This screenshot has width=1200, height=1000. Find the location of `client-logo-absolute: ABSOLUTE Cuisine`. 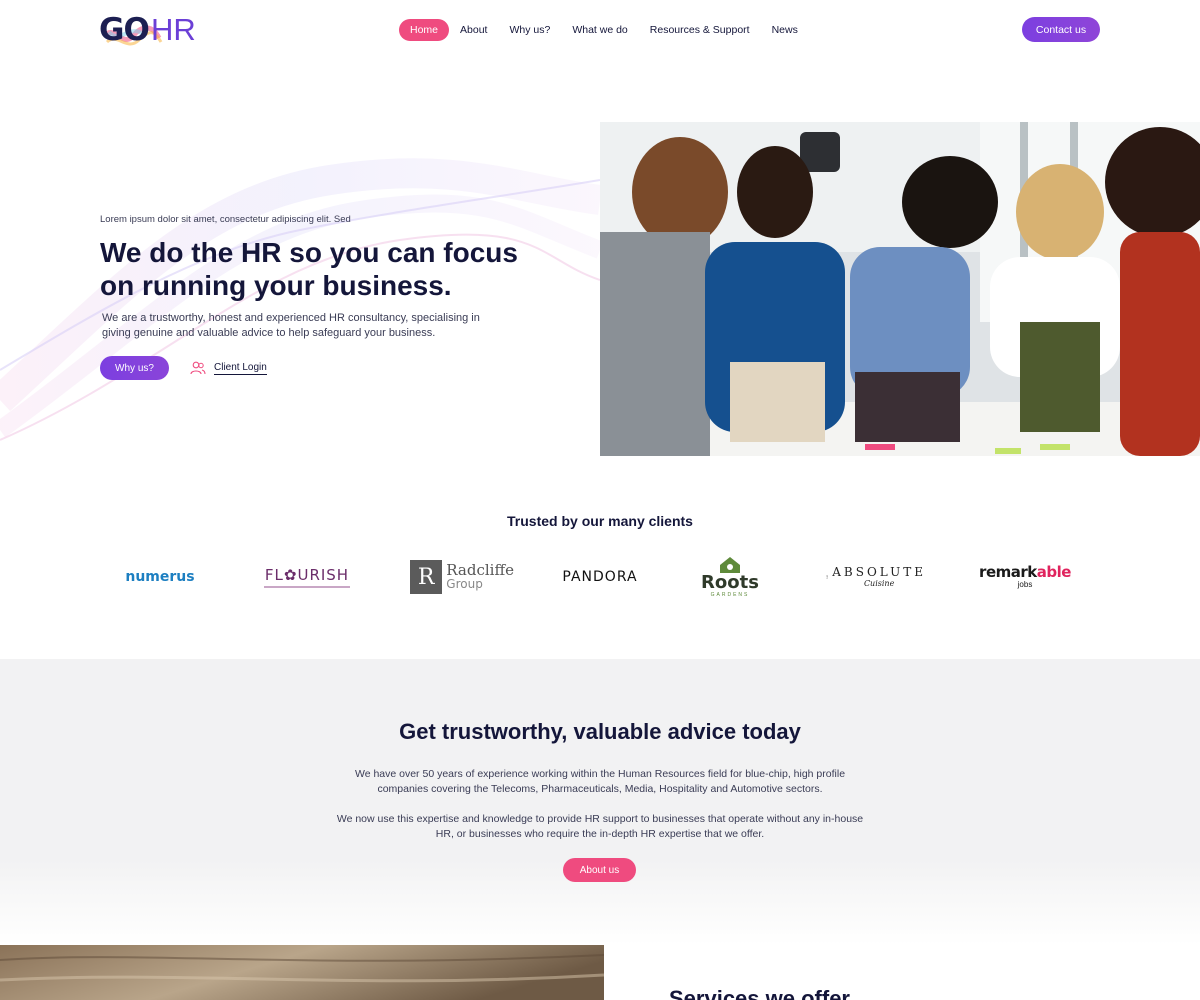

client-logo-absolute: ABSOLUTE Cuisine is located at coordinates (876, 577).